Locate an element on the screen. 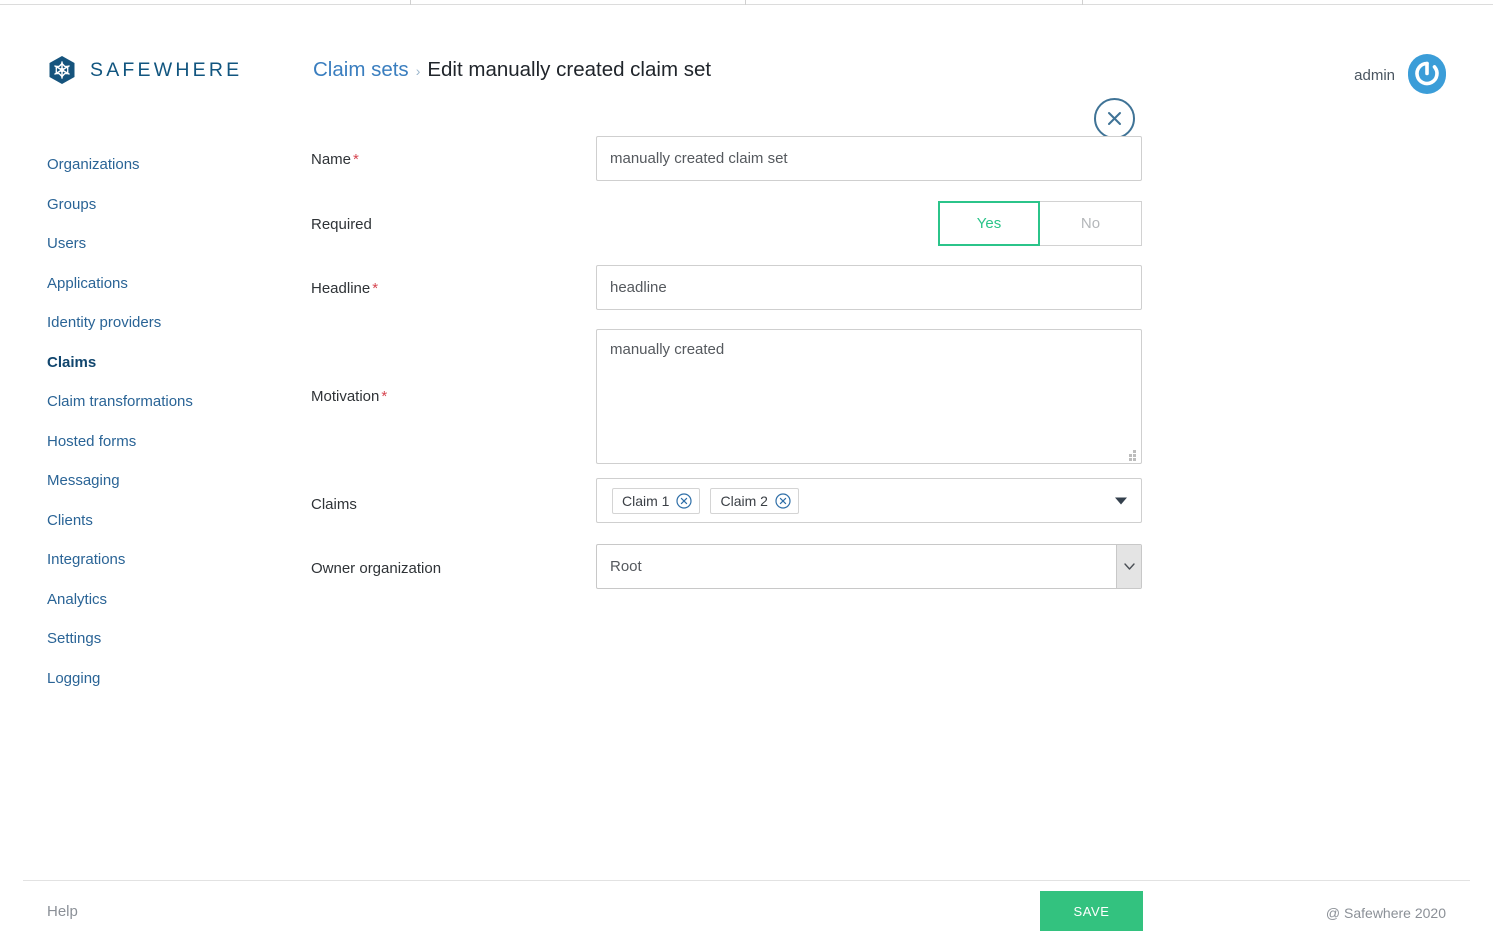  footer-divider is located at coordinates (746, 880).